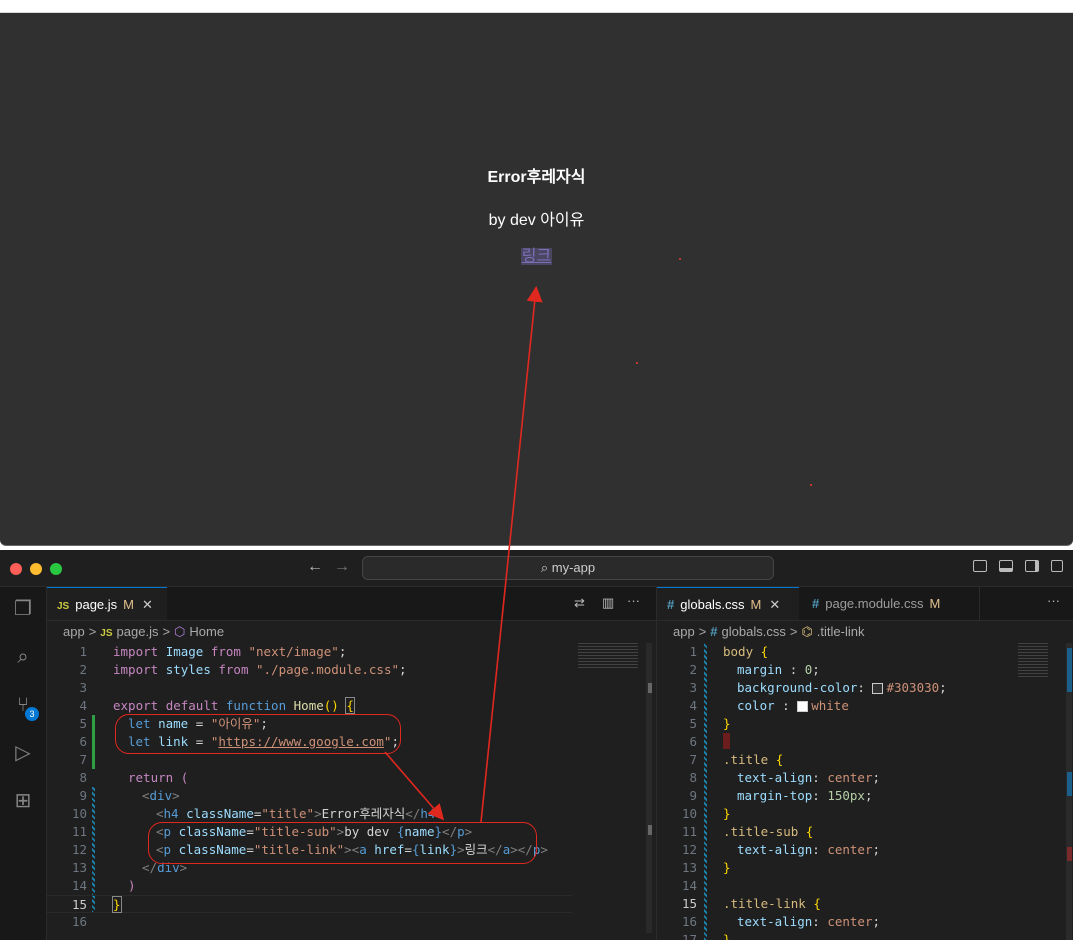  I want to click on annotation-oval-variables, so click(258, 734).